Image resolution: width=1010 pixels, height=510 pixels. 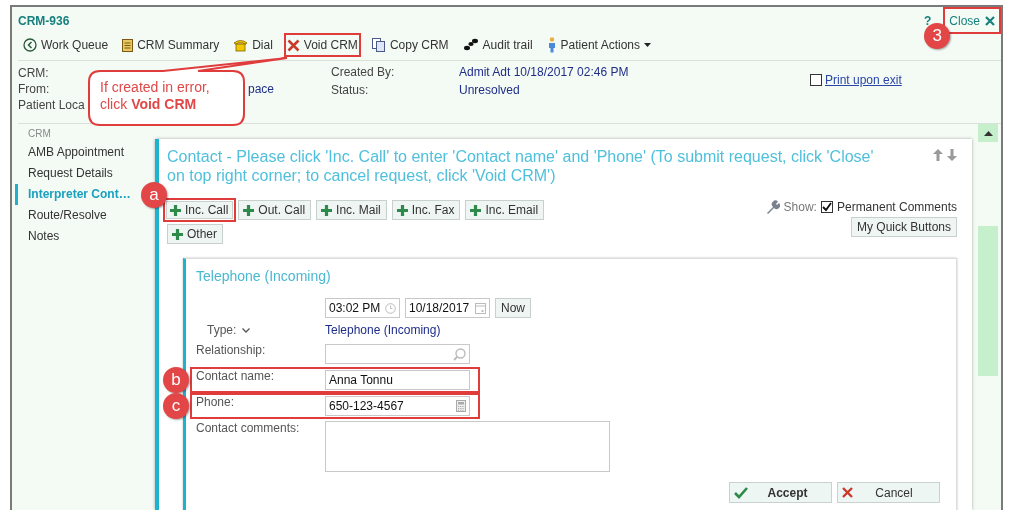 I want to click on search-icon, so click(x=459, y=354).